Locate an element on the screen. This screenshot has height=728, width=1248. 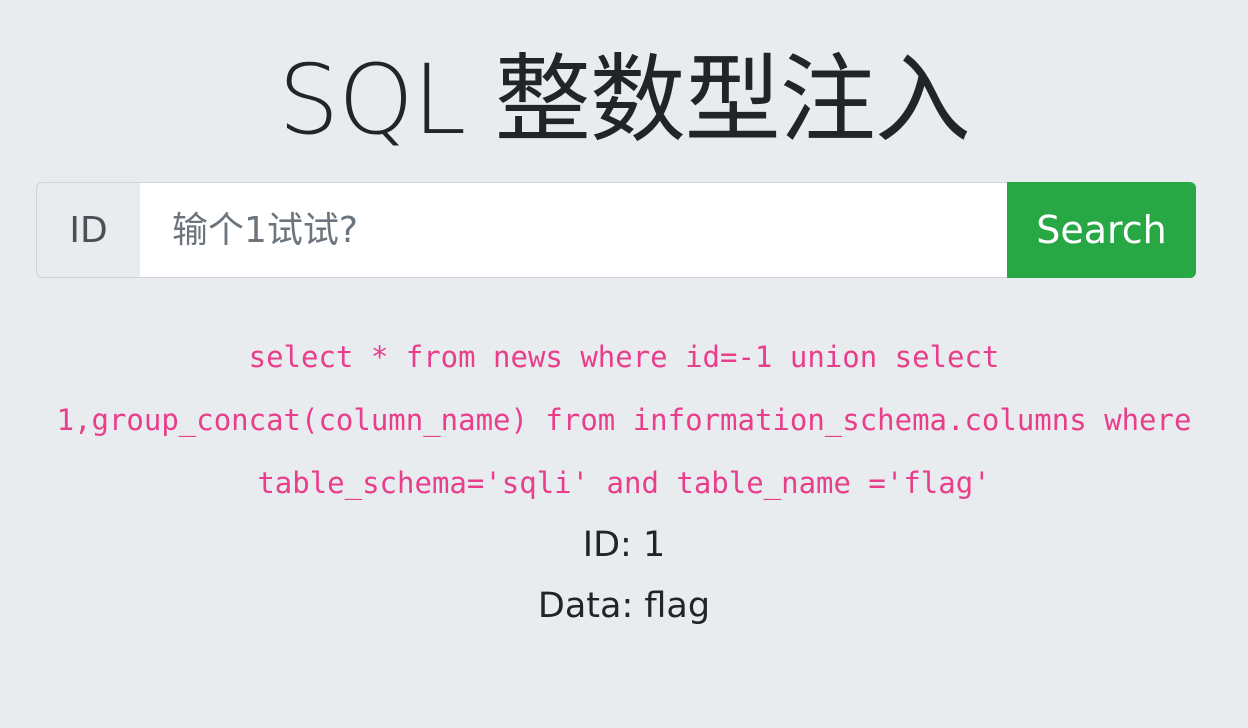
search-form: ID Search is located at coordinates (616, 230).